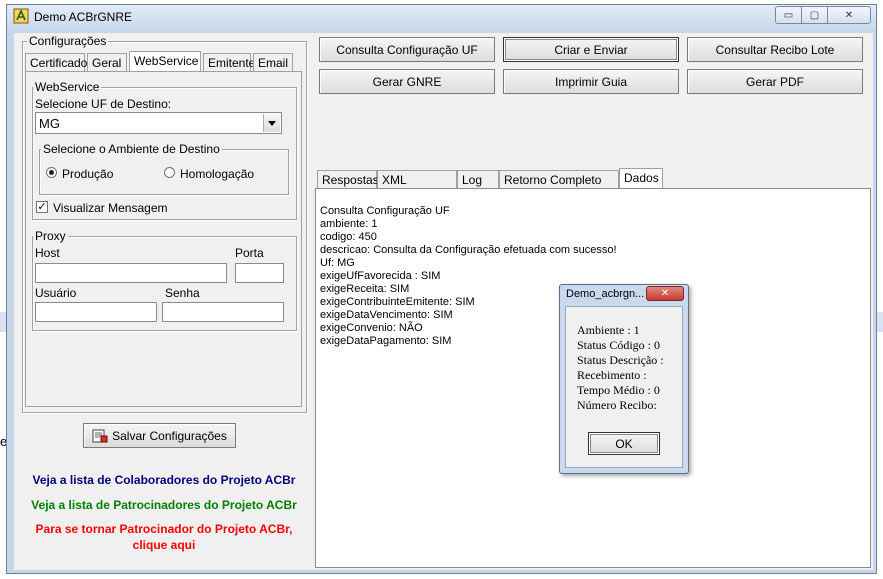 The width and height of the screenshot is (883, 579). I want to click on gerar-gnre-button: Gerar GNRE, so click(407, 81).